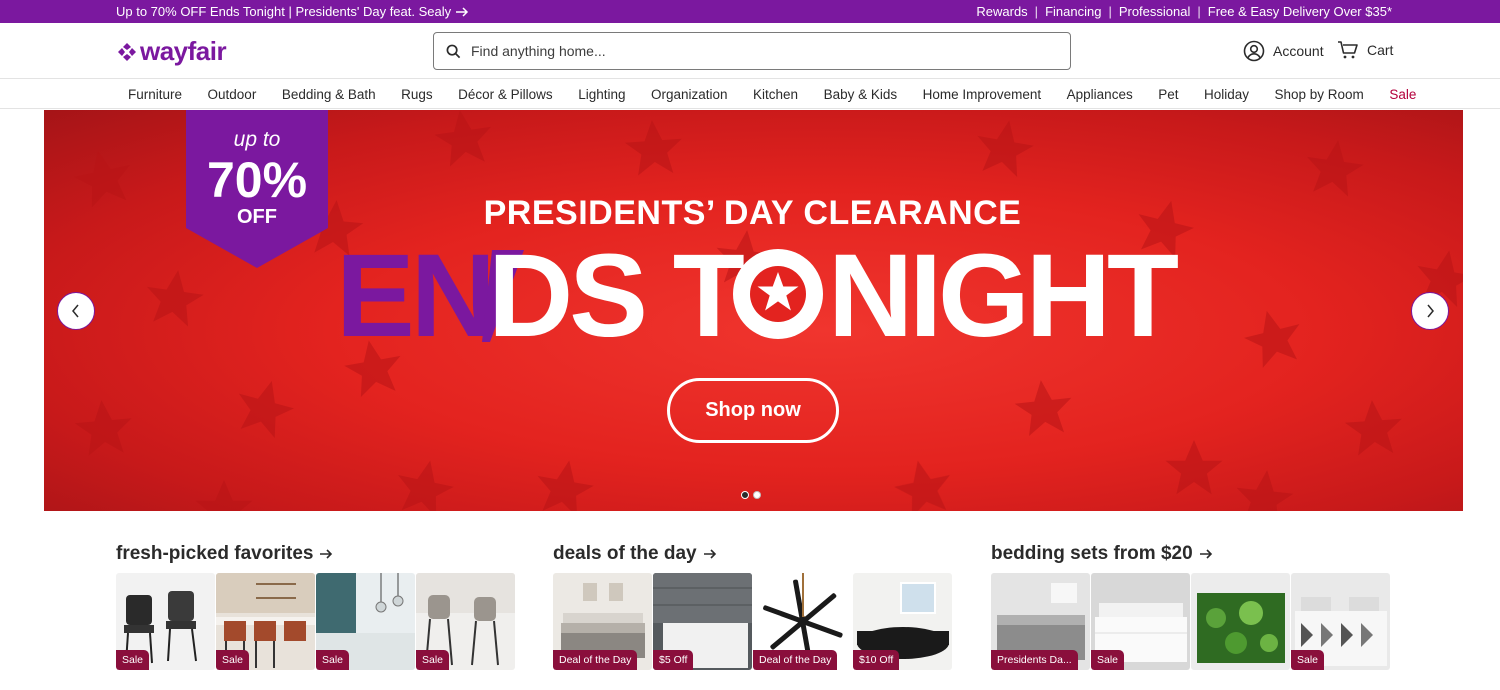 This screenshot has width=1500, height=690. I want to click on hero-subtitle: PRESIDENTS’ DAY CLEARANCE, so click(753, 213).